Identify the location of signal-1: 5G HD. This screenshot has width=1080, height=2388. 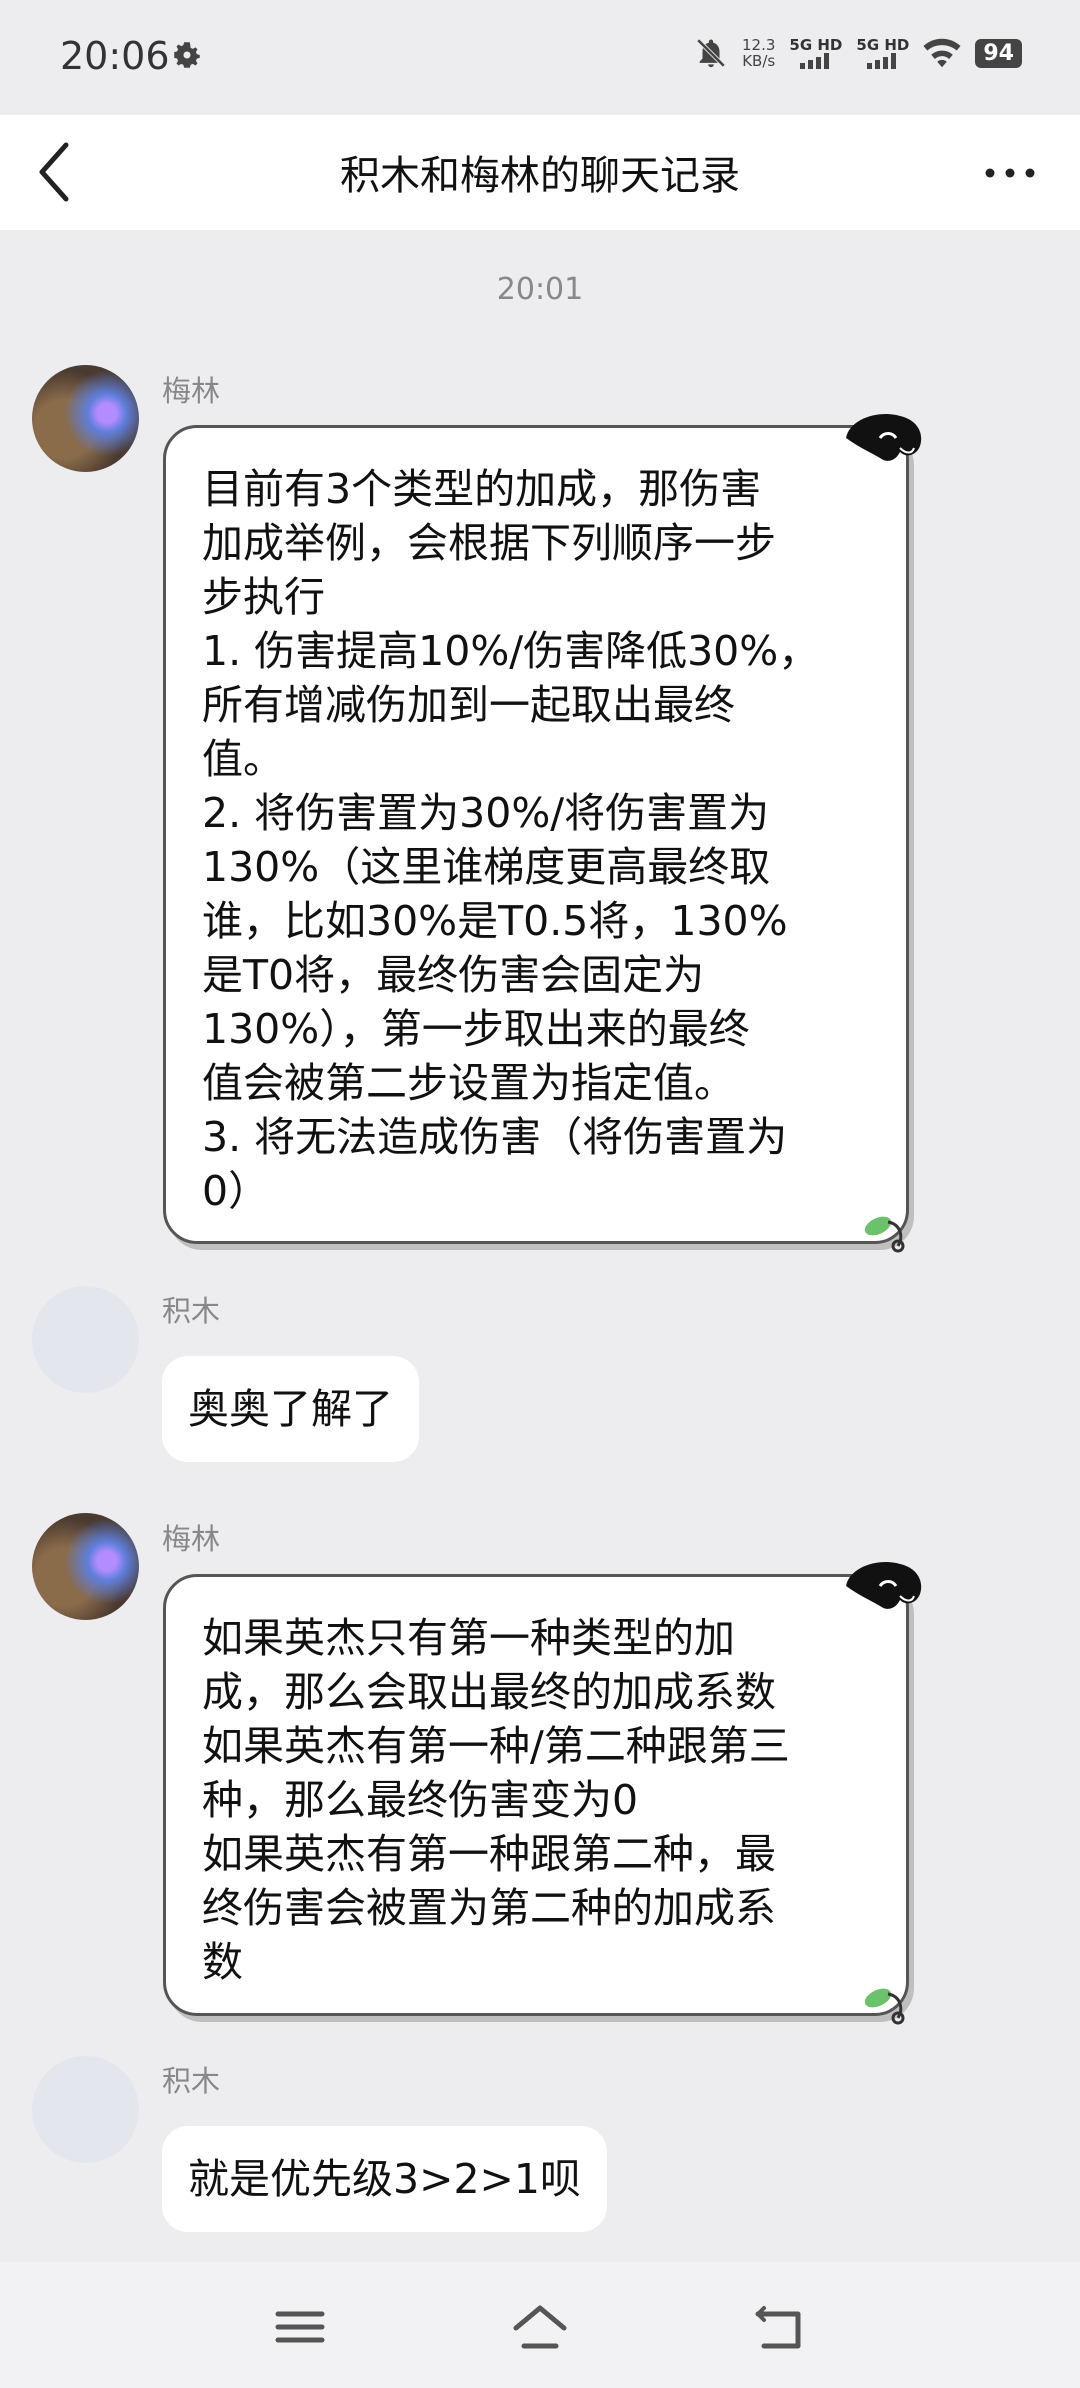
(816, 52).